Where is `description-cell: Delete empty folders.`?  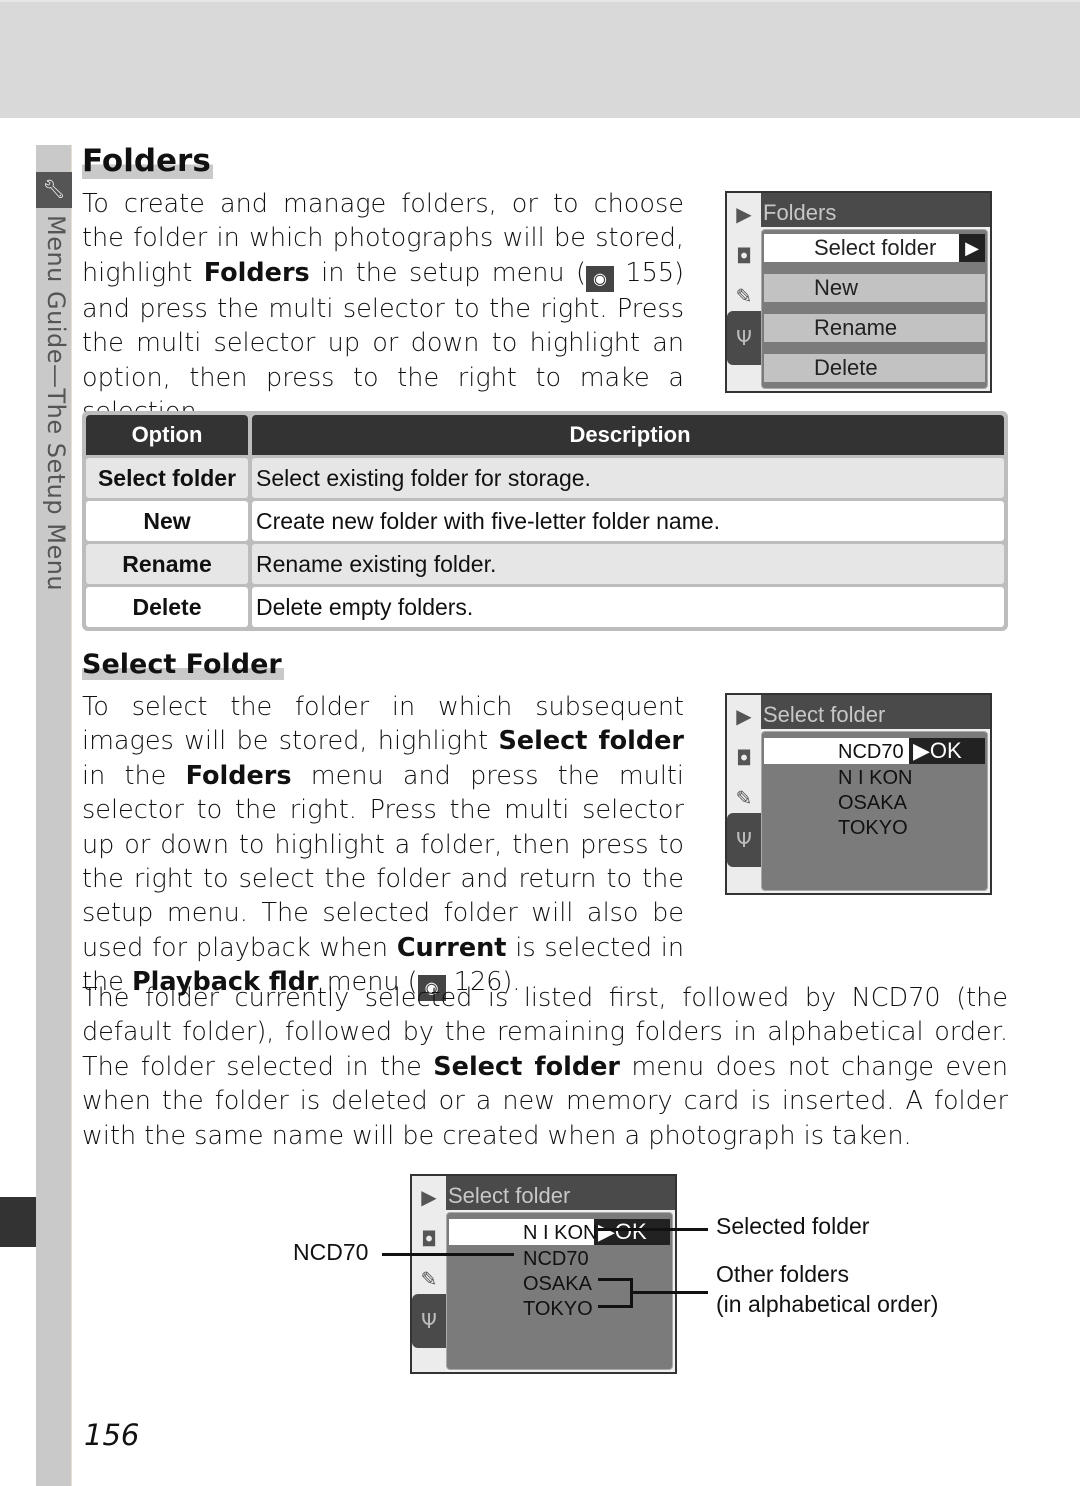
description-cell: Delete empty folders. is located at coordinates (628, 607).